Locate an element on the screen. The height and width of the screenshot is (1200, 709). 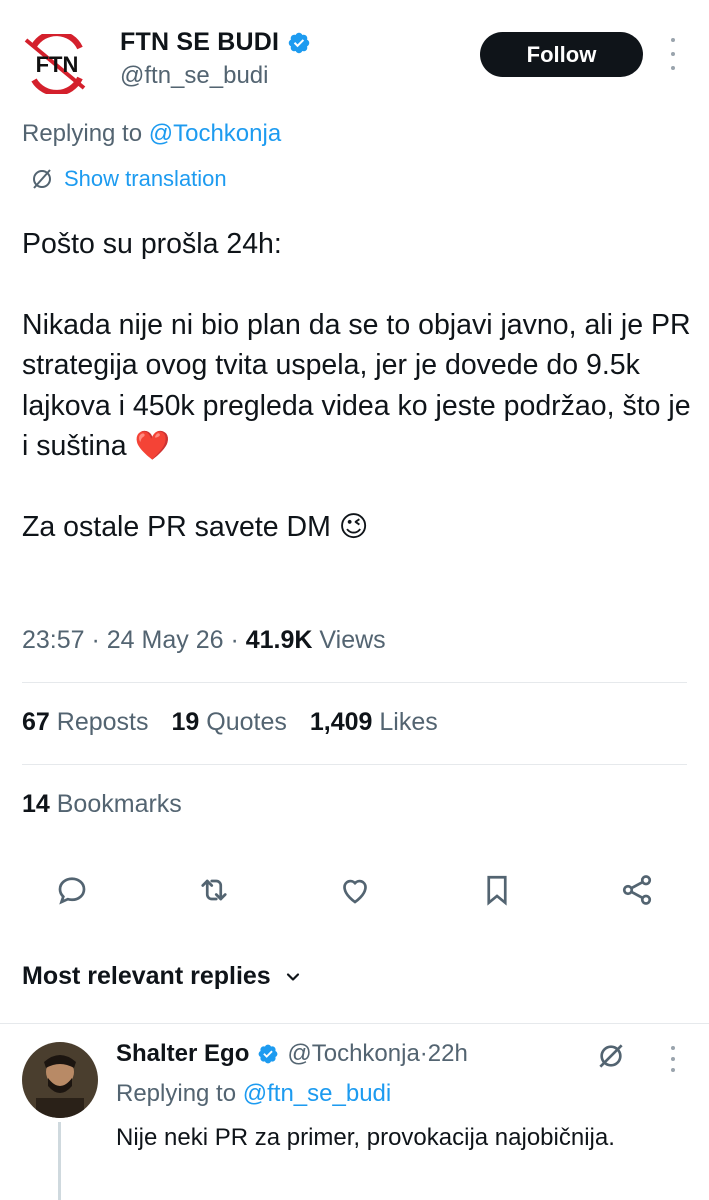
bookmark-icon is located at coordinates (497, 890).